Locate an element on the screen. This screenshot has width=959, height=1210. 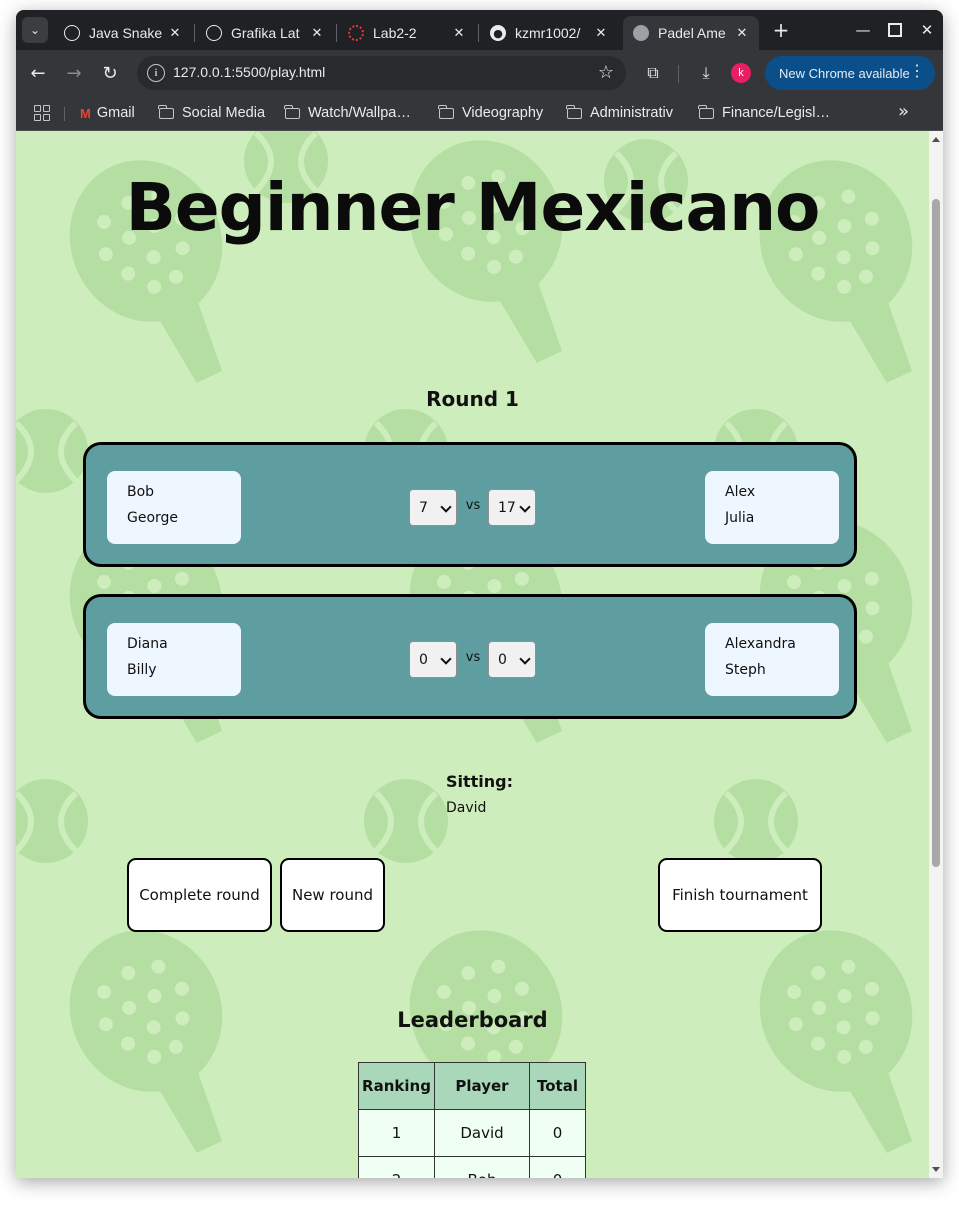
profile-avatar: k is located at coordinates (741, 73).